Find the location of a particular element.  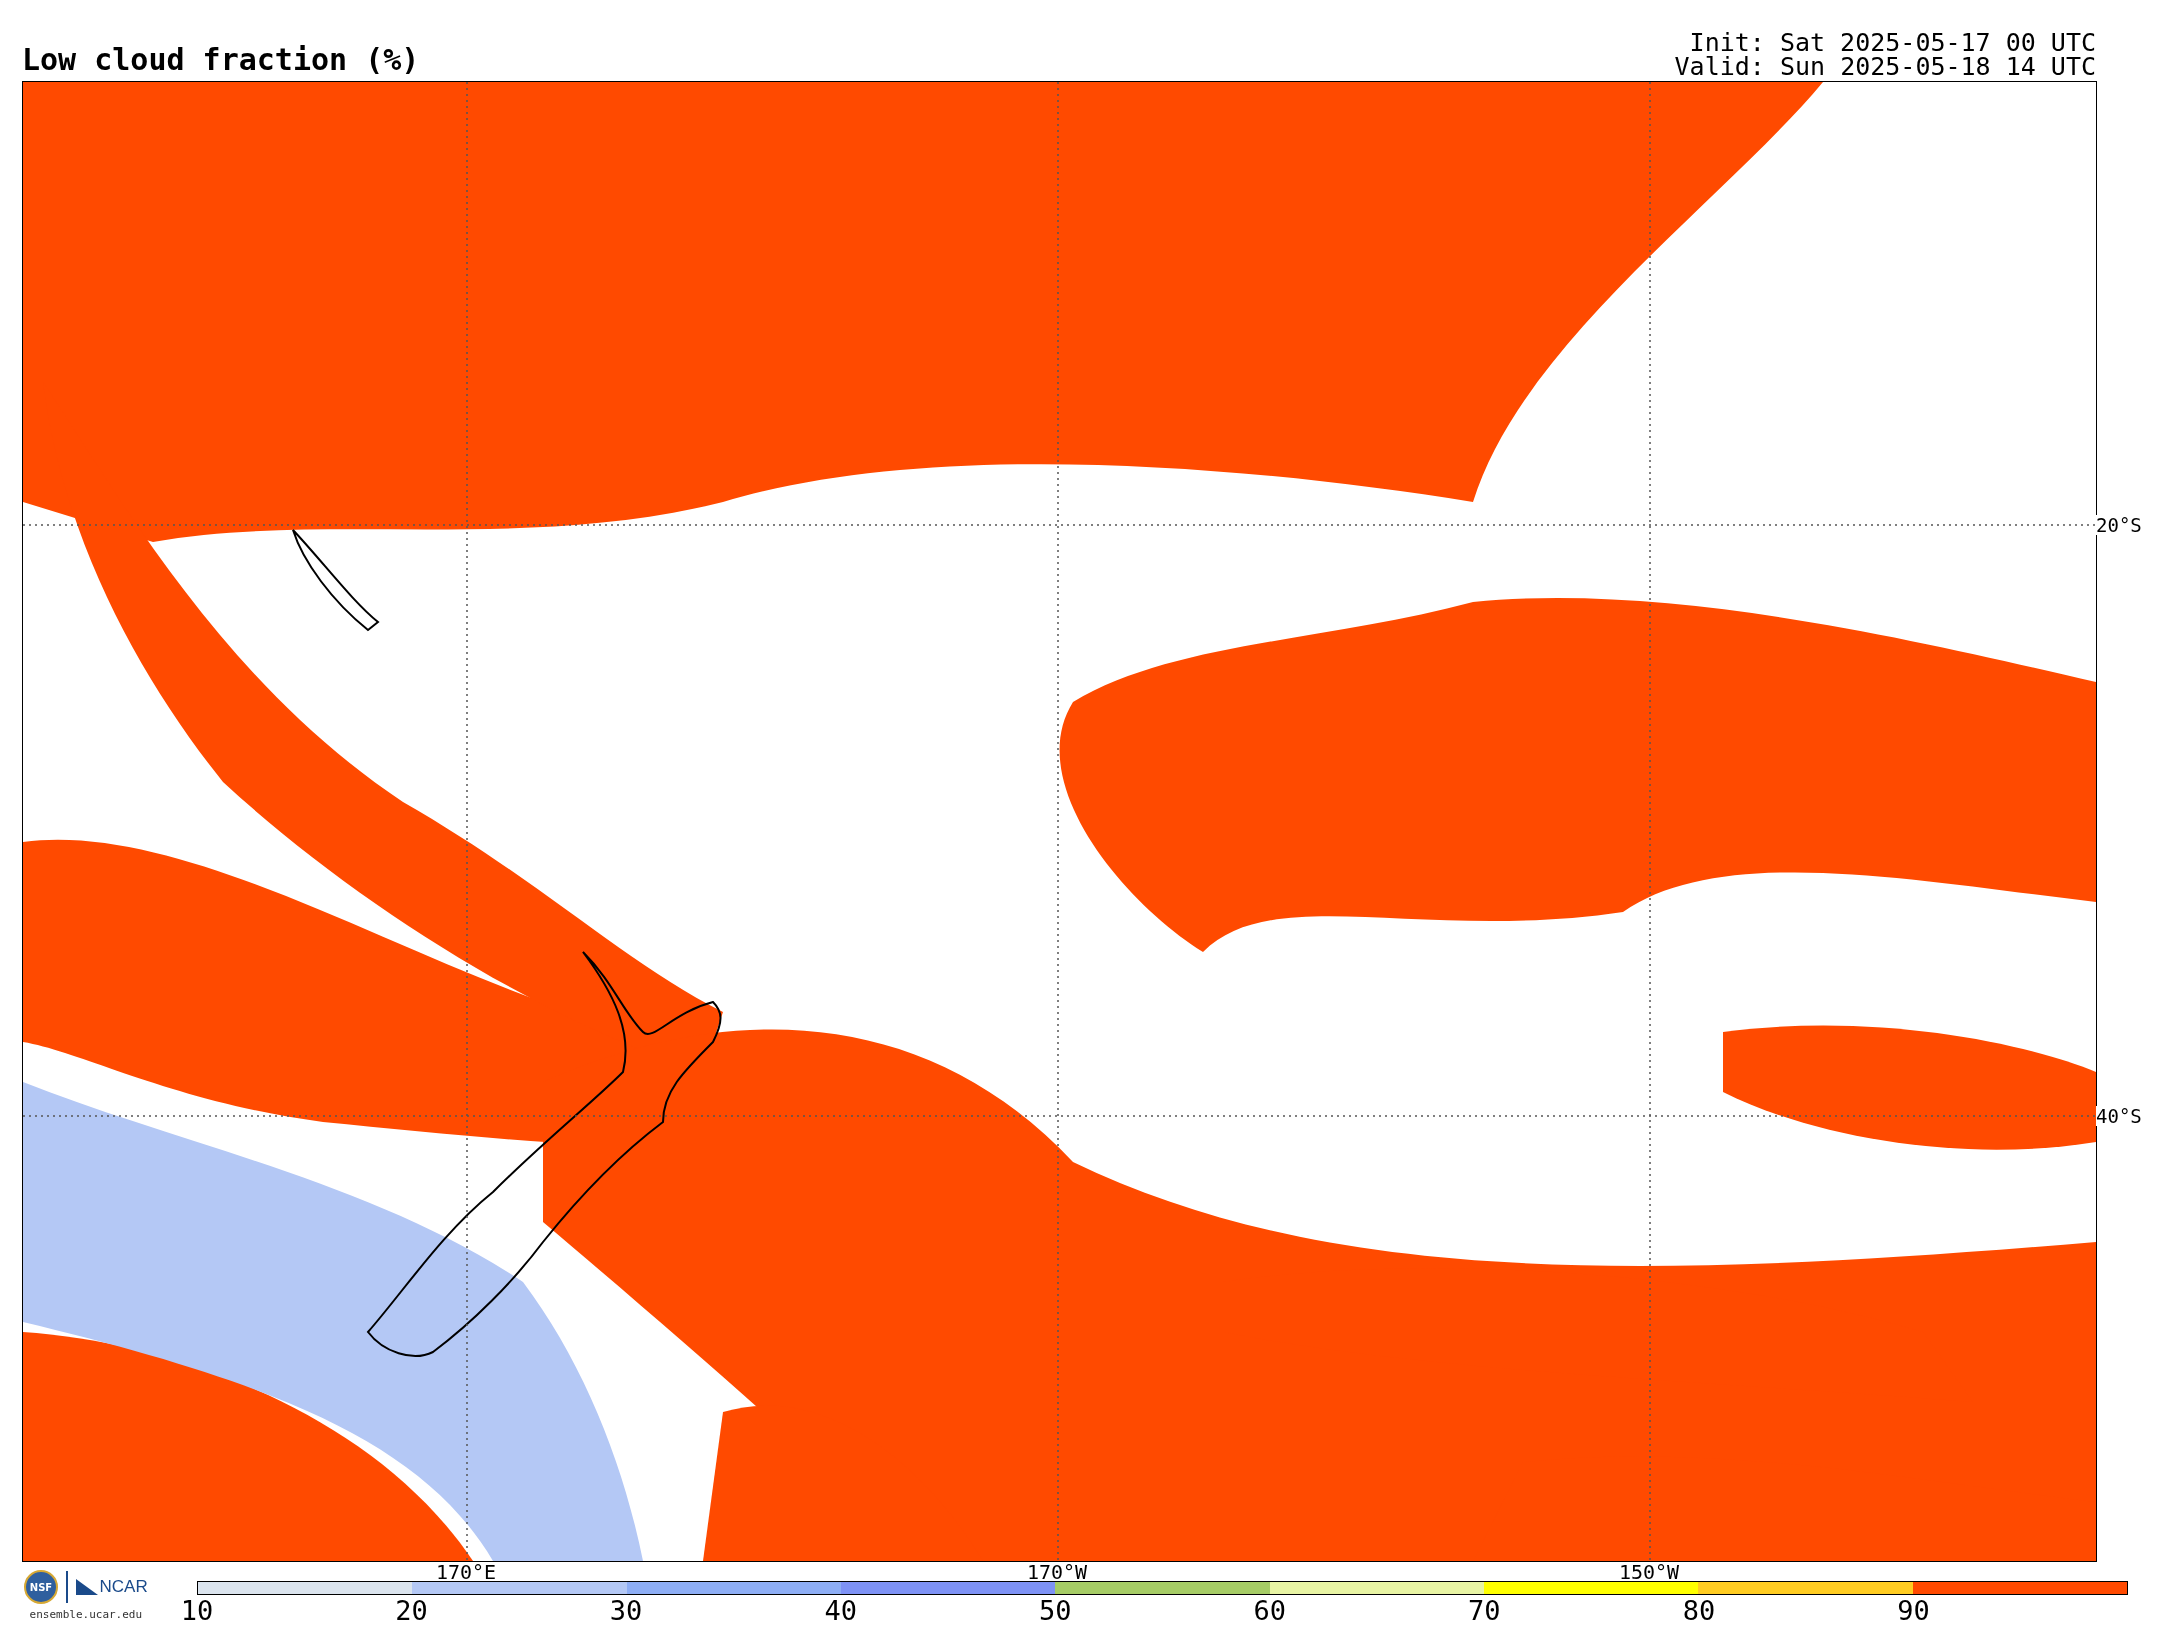

ncar-logo: NCAR is located at coordinates (111, 1587).